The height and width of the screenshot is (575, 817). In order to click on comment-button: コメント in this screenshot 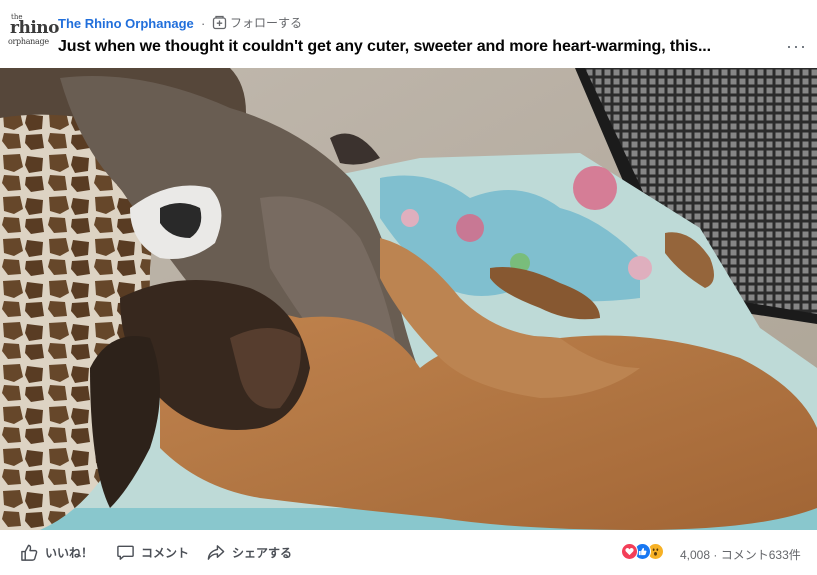, I will do `click(152, 552)`.